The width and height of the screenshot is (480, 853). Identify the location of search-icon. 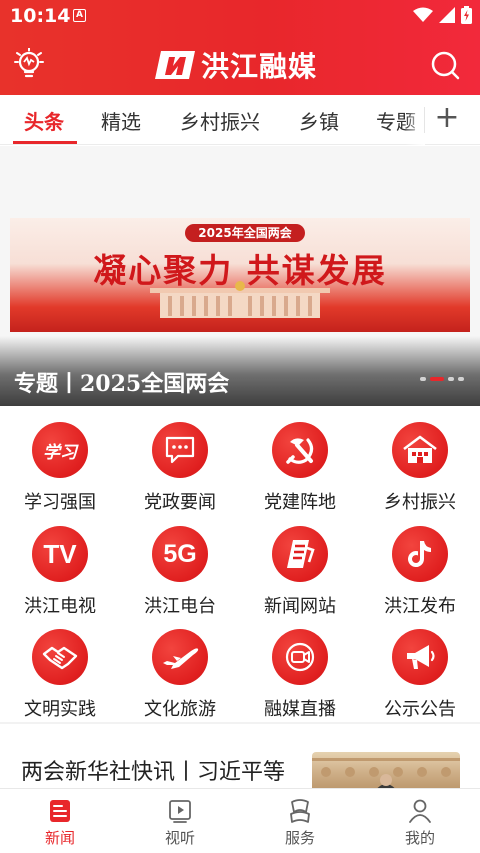
(445, 65).